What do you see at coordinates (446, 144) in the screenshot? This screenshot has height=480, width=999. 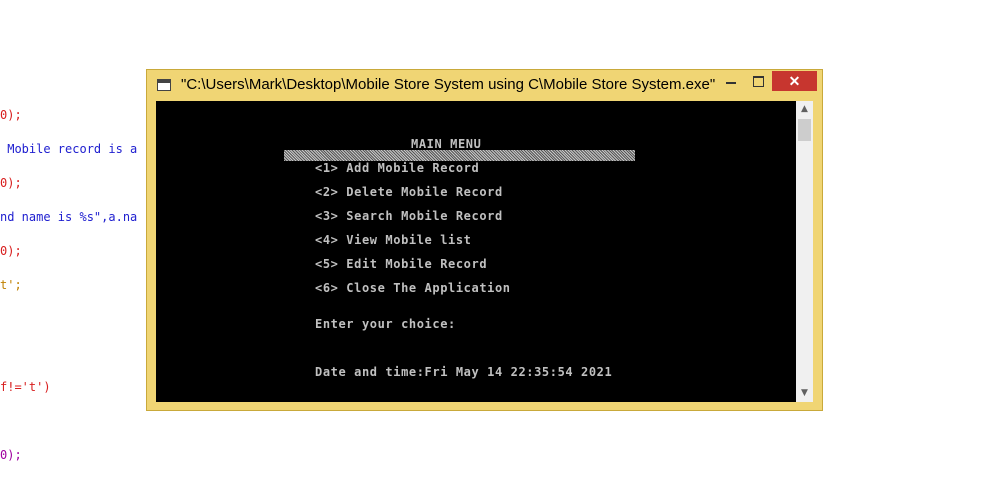 I see `menu-title: MAIN MENU` at bounding box center [446, 144].